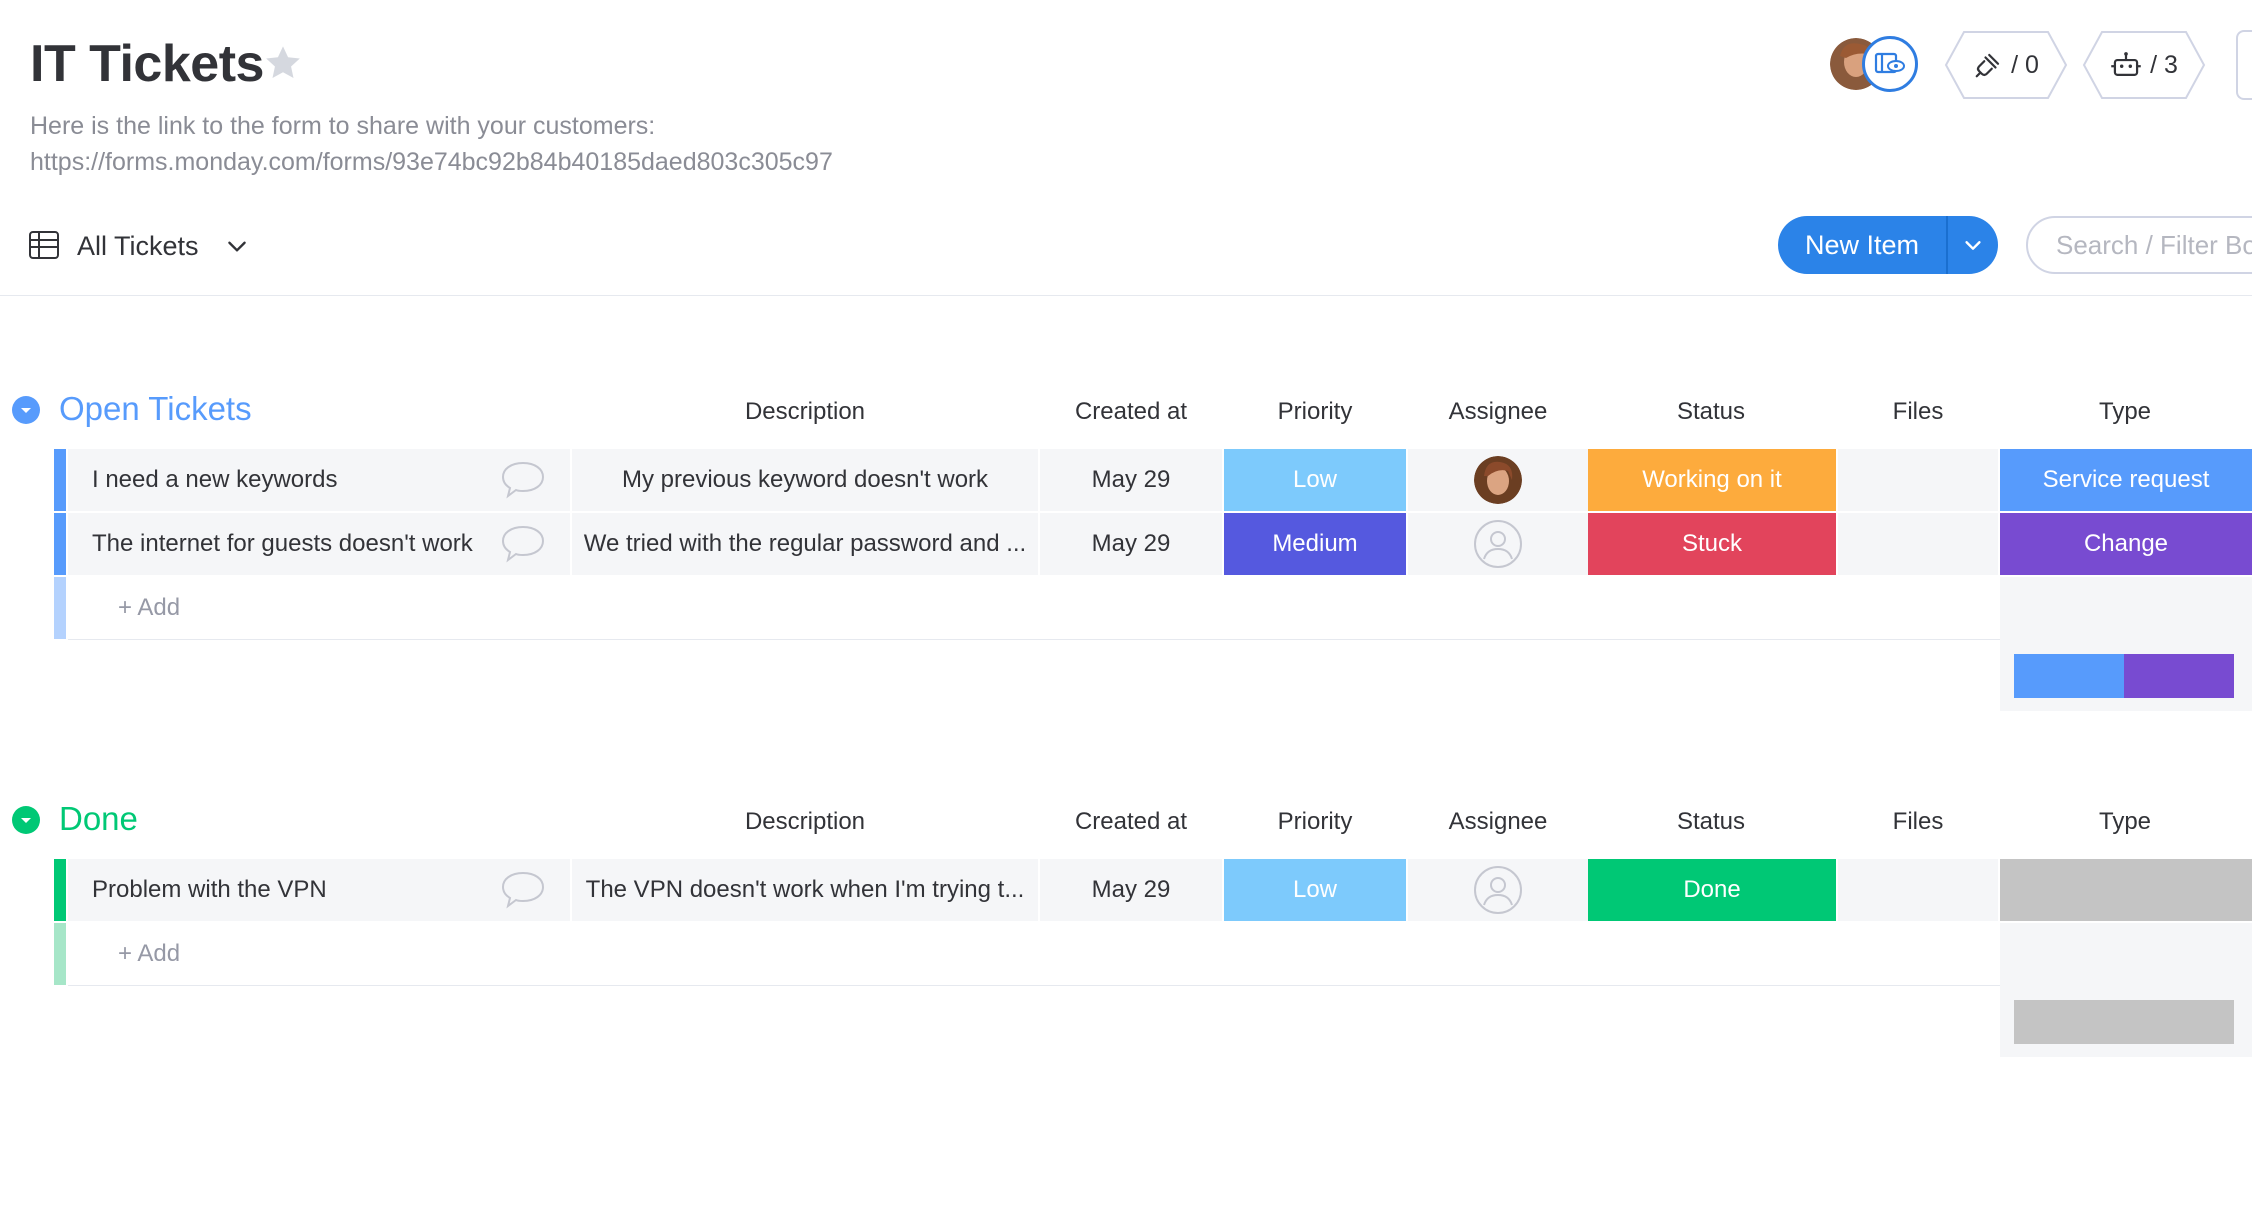 The image size is (2252, 1232). I want to click on status-label: Stuck, so click(1712, 543).